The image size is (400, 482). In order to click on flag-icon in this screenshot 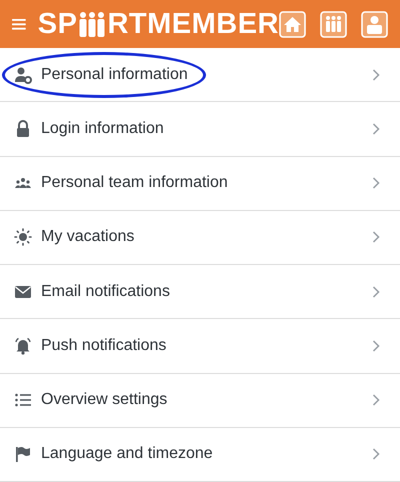, I will do `click(23, 454)`.